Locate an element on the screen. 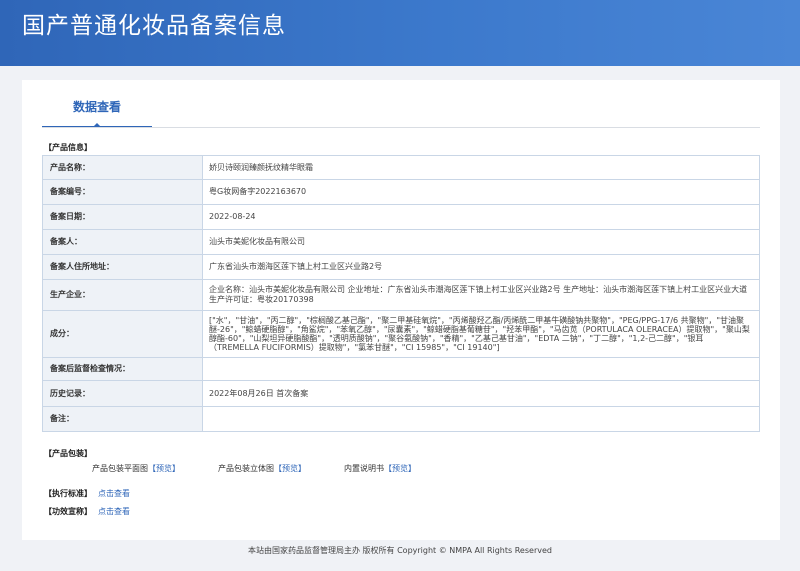  row-label: 备案人住所地址： is located at coordinates (122, 267).